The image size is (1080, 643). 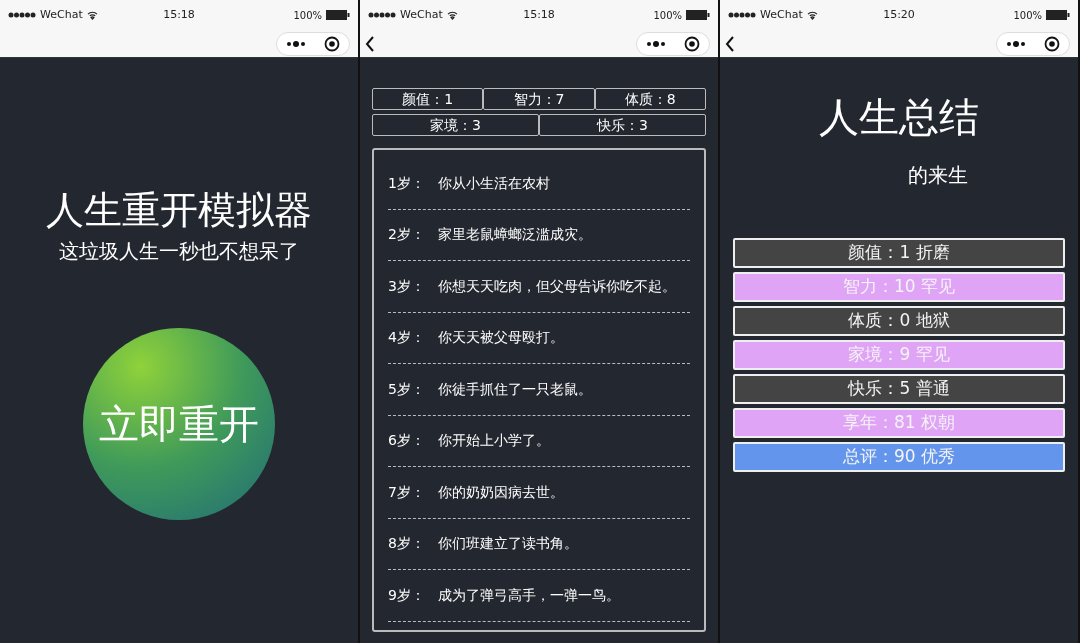 What do you see at coordinates (501, 492) in the screenshot?
I see `event-text: 你的奶奶因病去世。` at bounding box center [501, 492].